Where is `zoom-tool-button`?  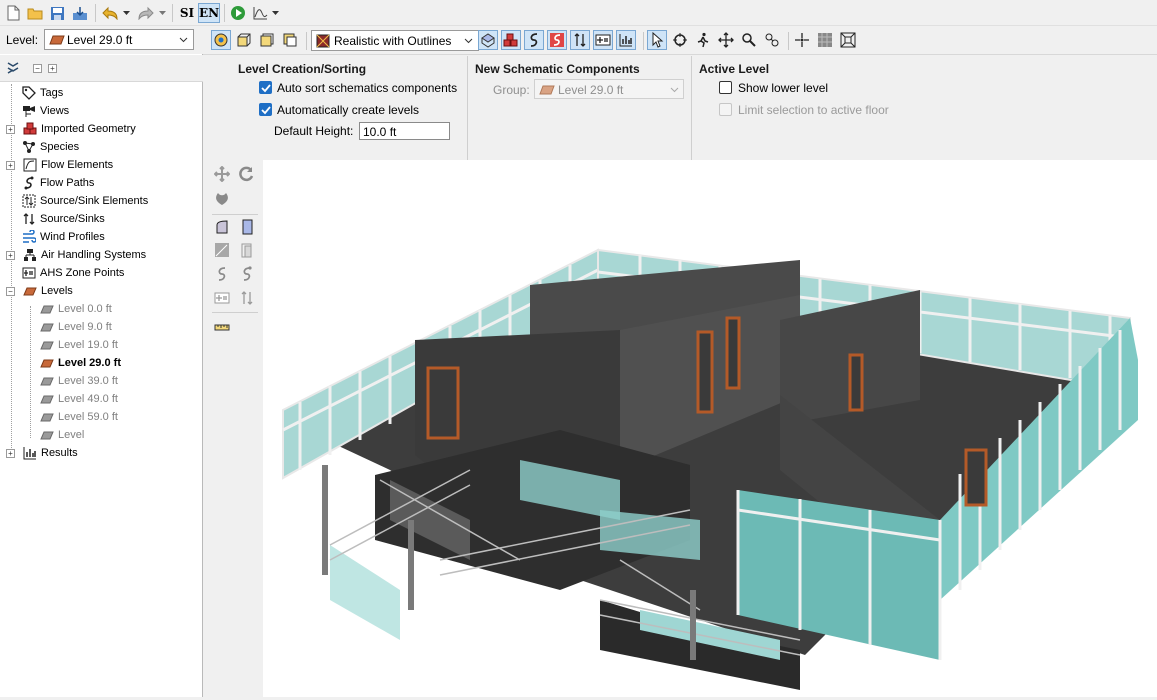
zoom-tool-button is located at coordinates (749, 40).